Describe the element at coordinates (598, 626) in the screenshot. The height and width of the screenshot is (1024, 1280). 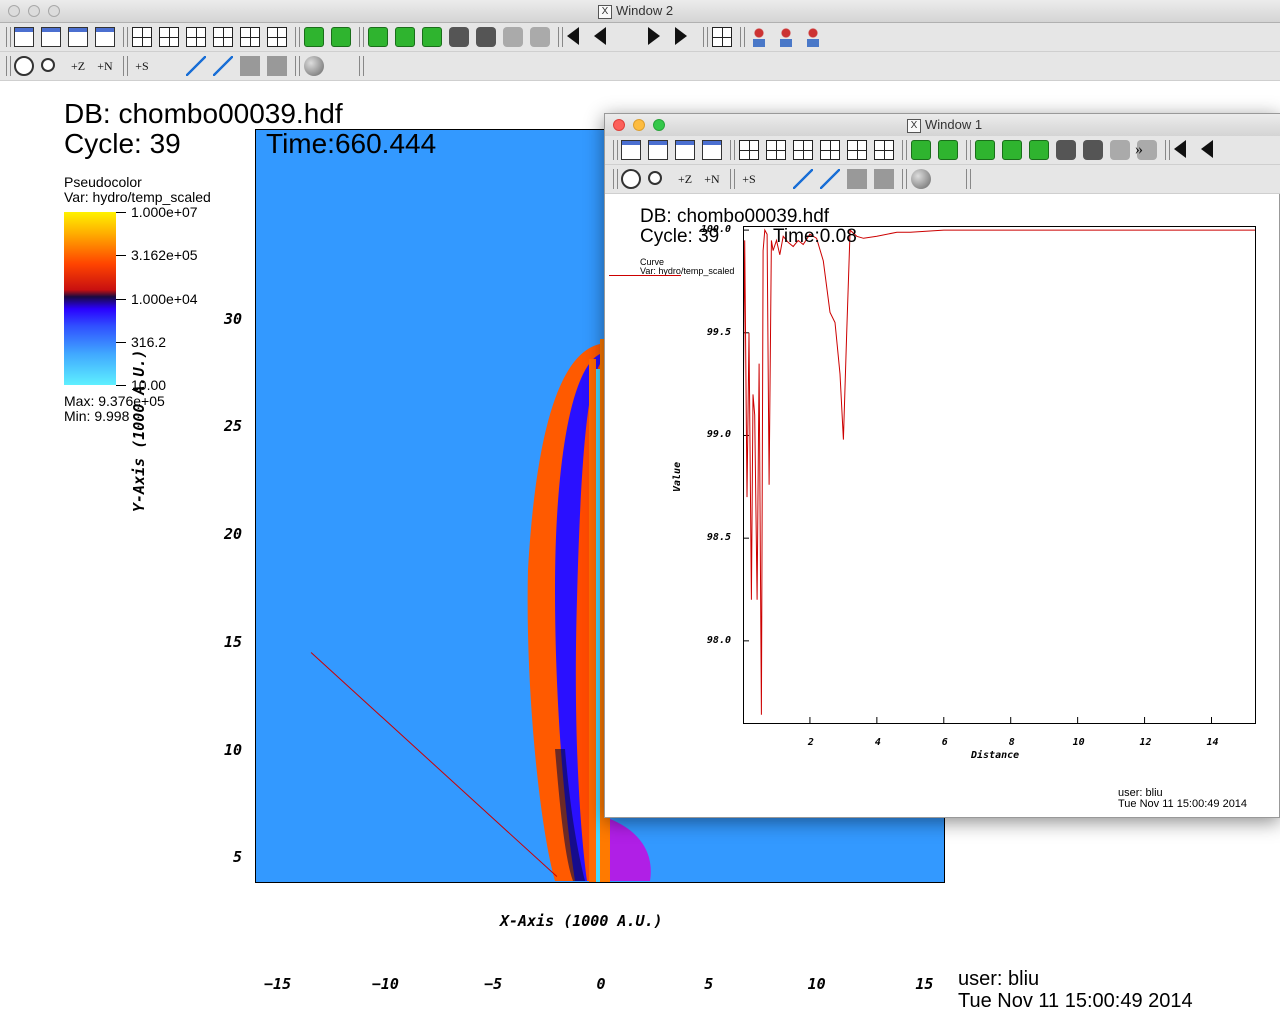
I see `jet-core` at that location.